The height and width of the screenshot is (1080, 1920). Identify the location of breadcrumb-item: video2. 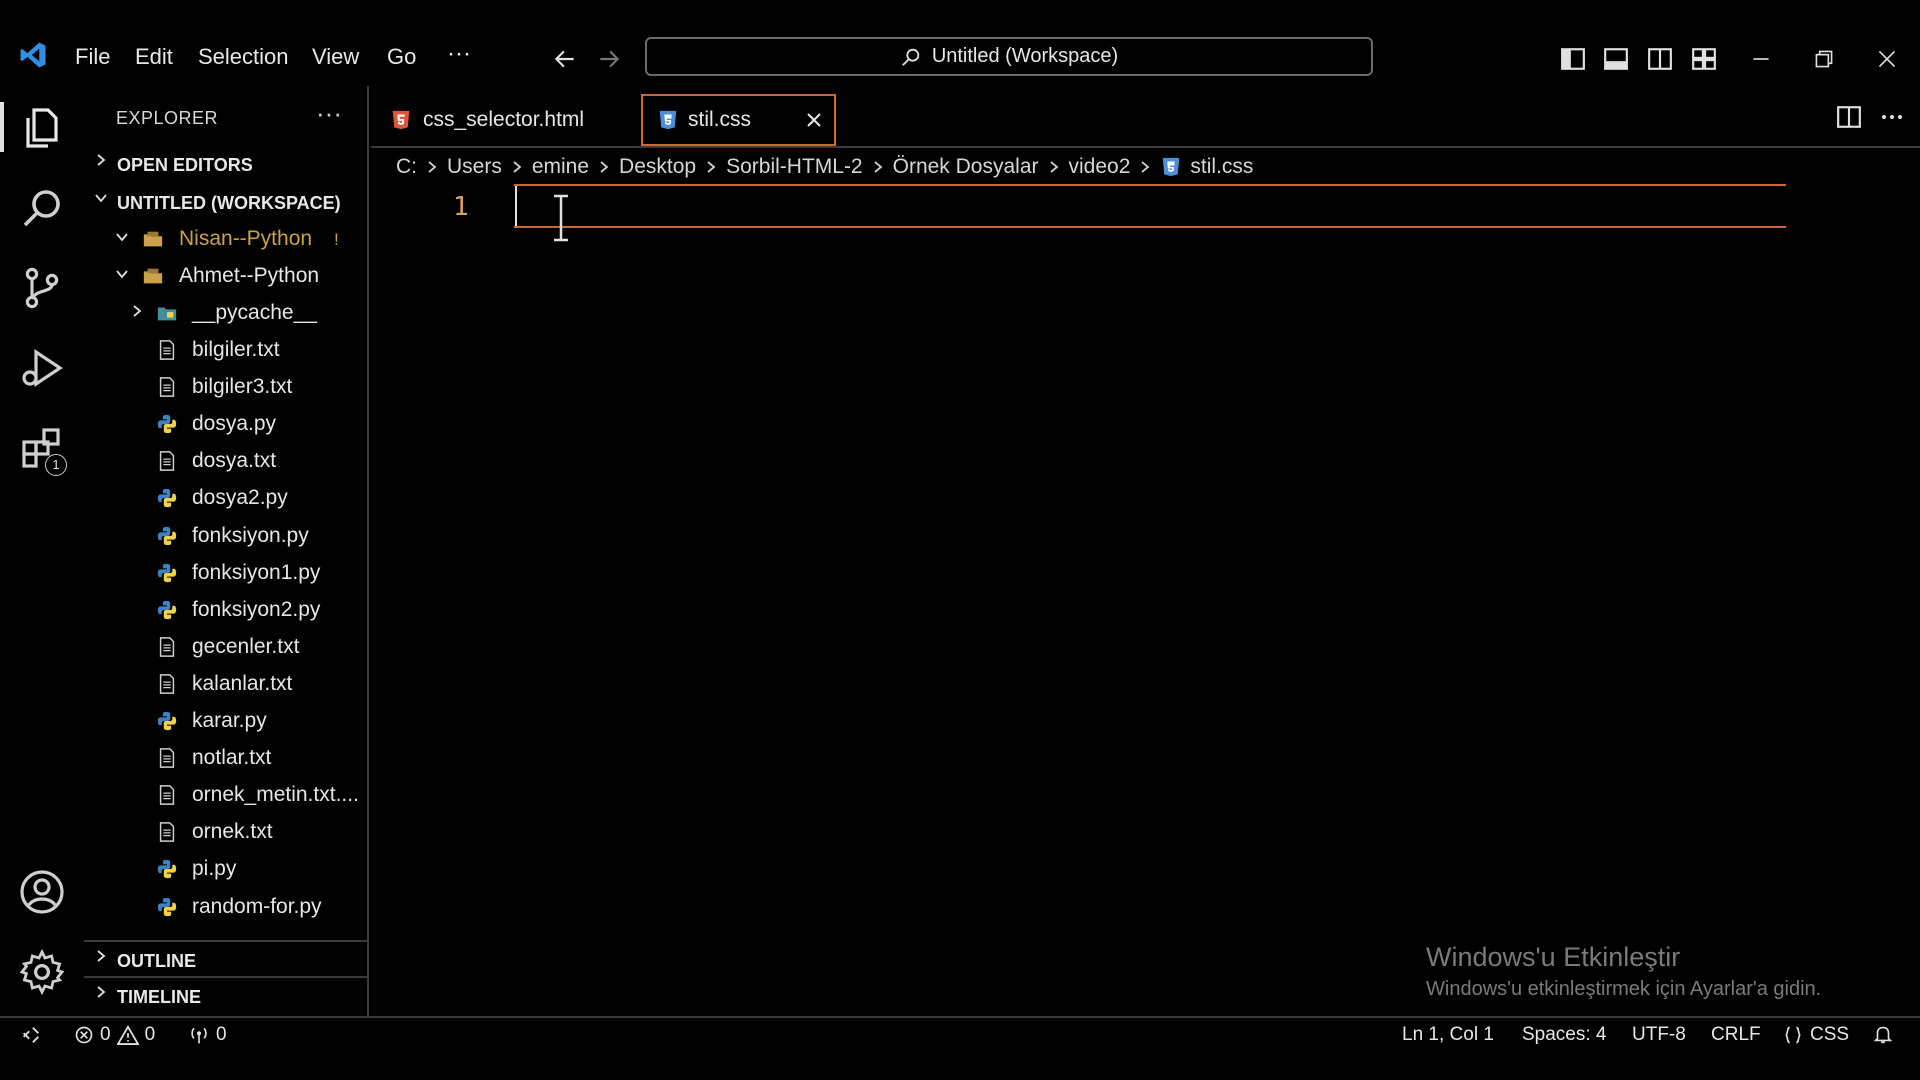
(1100, 167).